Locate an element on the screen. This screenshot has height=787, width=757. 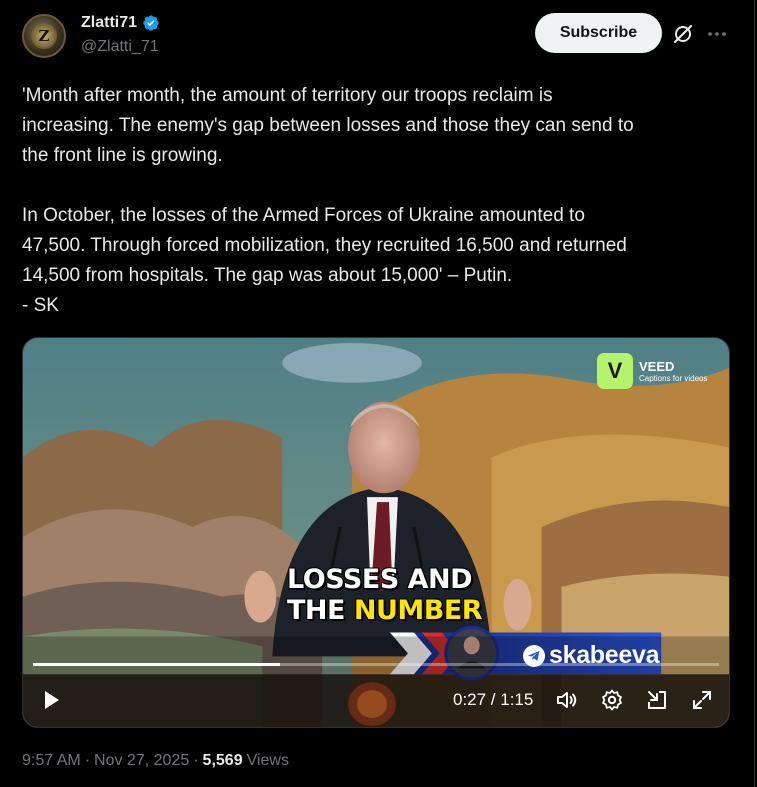
settings-icon is located at coordinates (612, 700).